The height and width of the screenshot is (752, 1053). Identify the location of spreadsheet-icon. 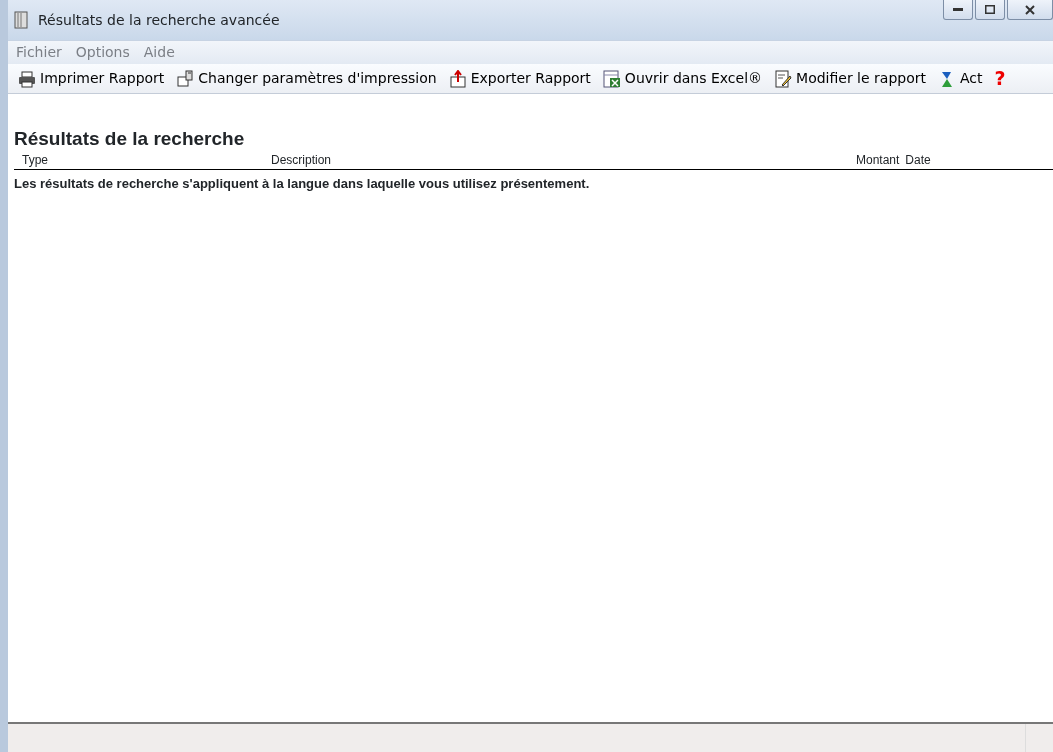
(611, 78).